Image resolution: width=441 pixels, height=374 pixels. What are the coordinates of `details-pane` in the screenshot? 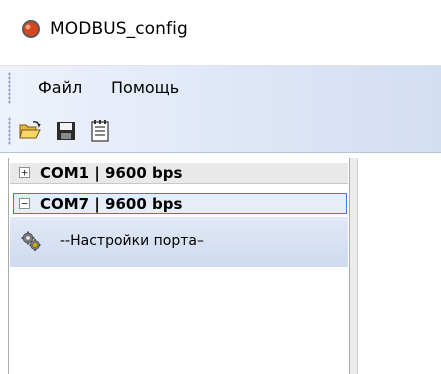 It's located at (399, 266).